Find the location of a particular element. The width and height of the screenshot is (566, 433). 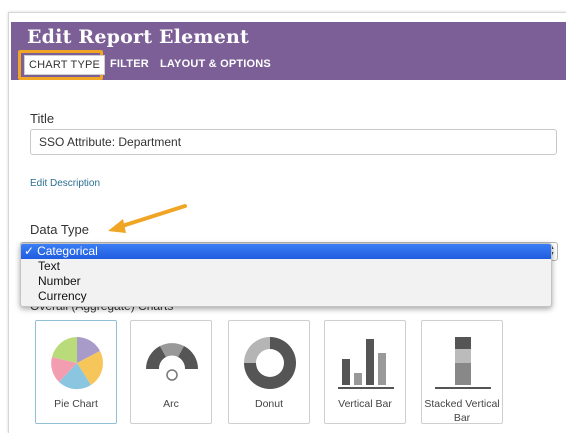

modal-title: Edit Report Element is located at coordinates (138, 37).